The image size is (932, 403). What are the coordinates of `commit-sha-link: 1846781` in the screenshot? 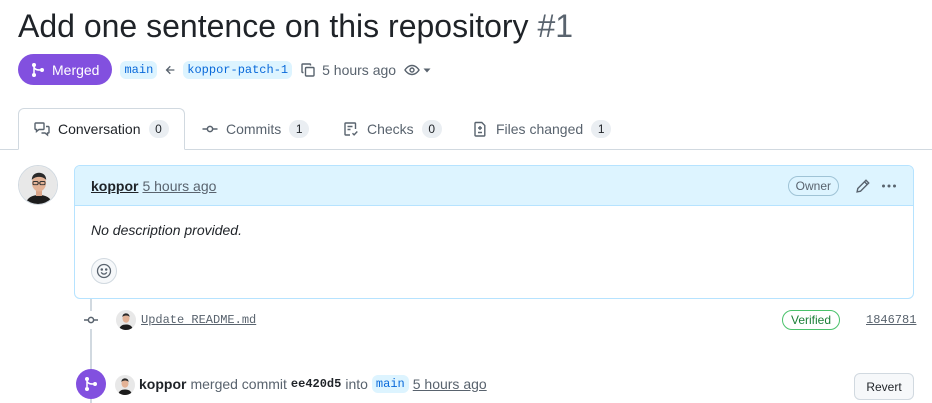 It's located at (891, 320).